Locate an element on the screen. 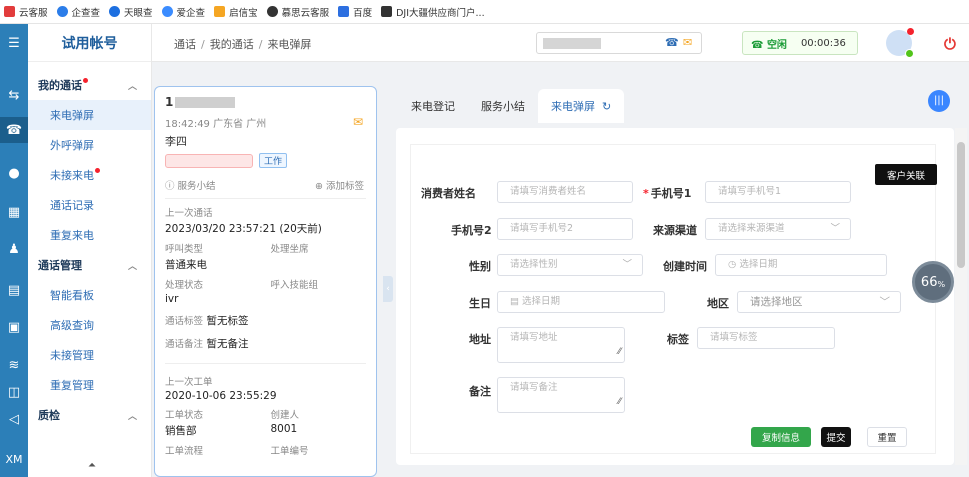 The image size is (969, 477). created-time-label: 创建时间 is located at coordinates (685, 266).